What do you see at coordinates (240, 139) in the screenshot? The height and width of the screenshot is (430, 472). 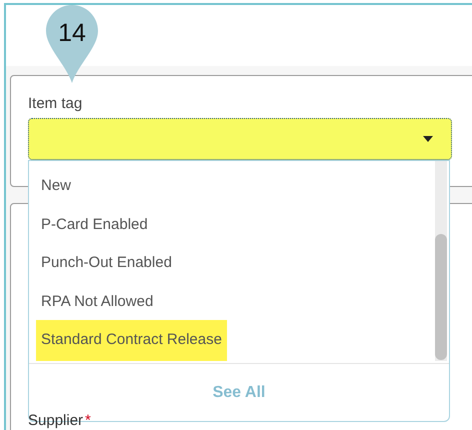 I see `select-field` at bounding box center [240, 139].